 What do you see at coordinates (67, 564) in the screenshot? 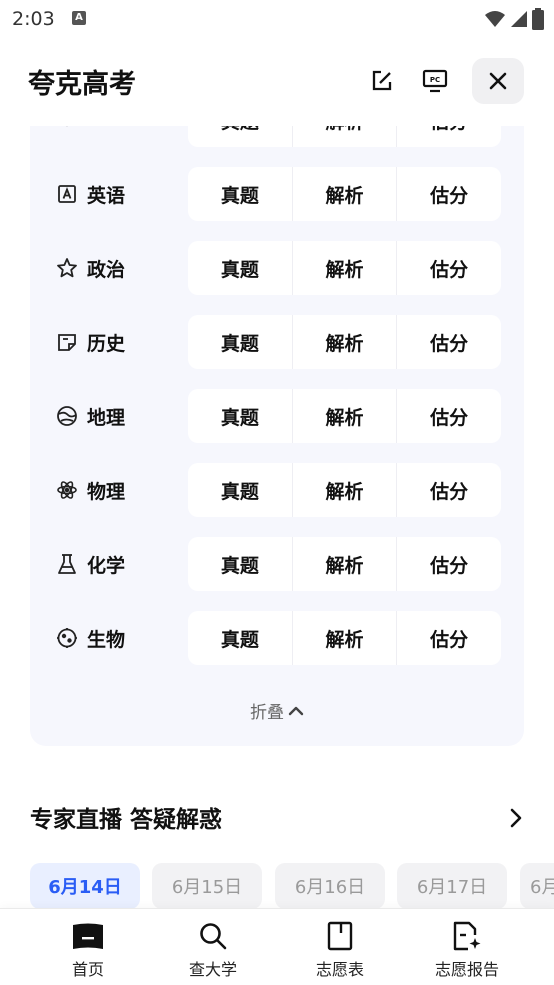
I see `flask-icon` at bounding box center [67, 564].